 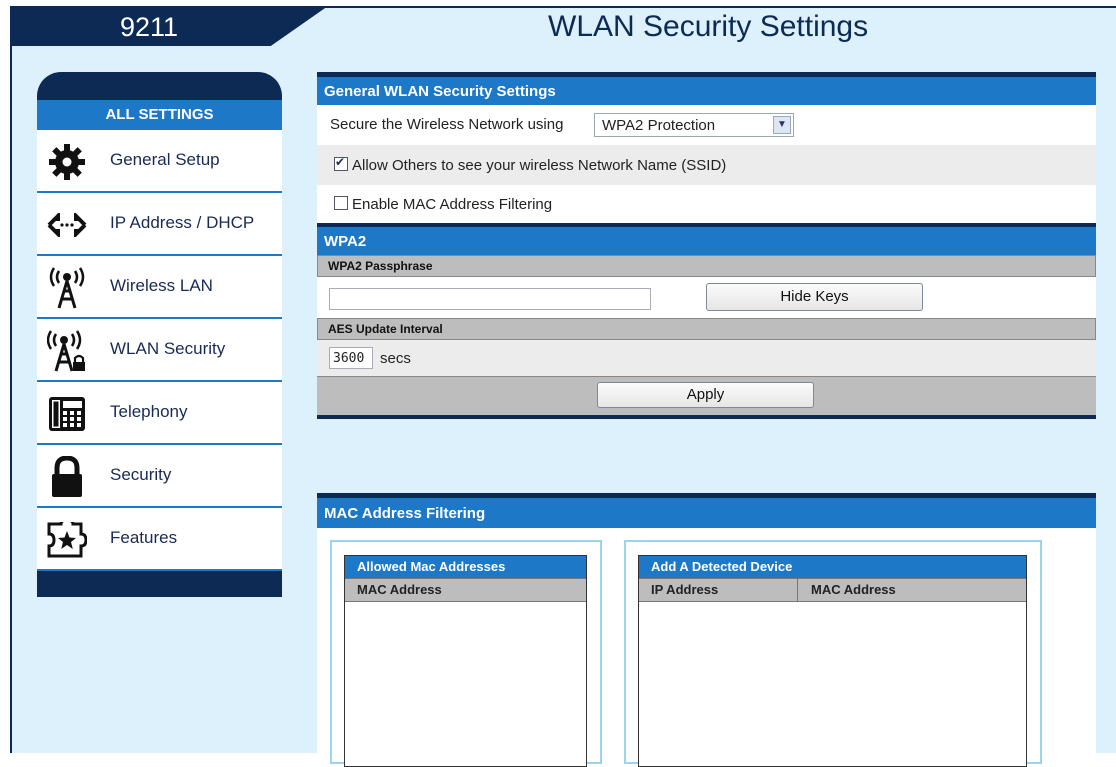 I want to click on passphrase-heading: WPA2 Passphrase, so click(x=706, y=266).